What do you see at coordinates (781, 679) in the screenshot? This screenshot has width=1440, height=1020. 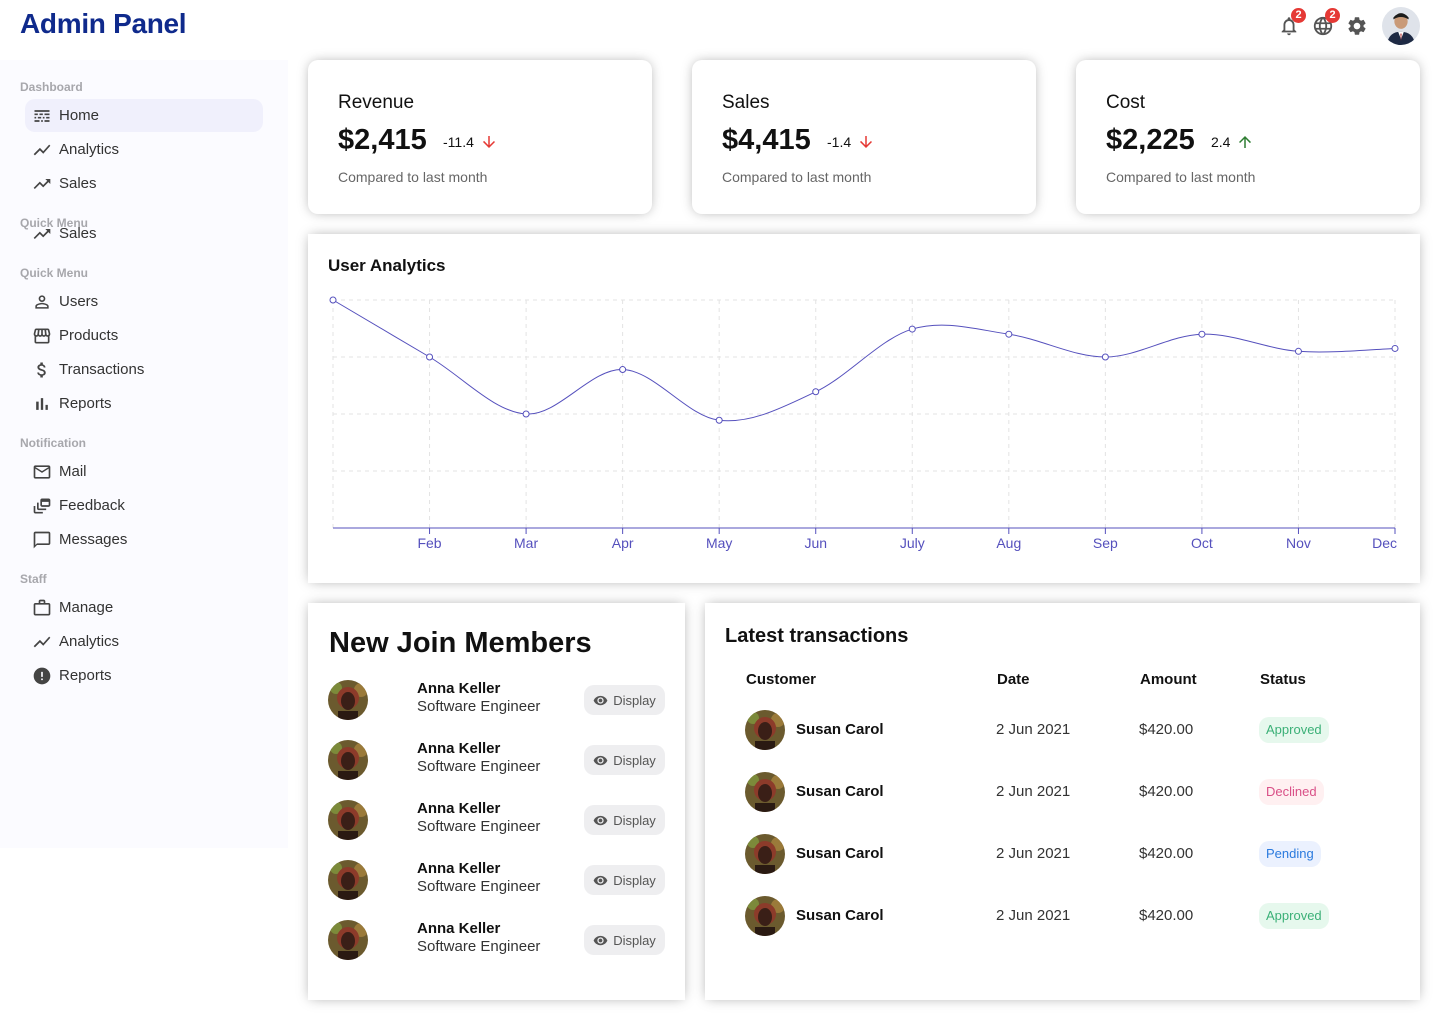 I see `column-header-customer: Customer` at bounding box center [781, 679].